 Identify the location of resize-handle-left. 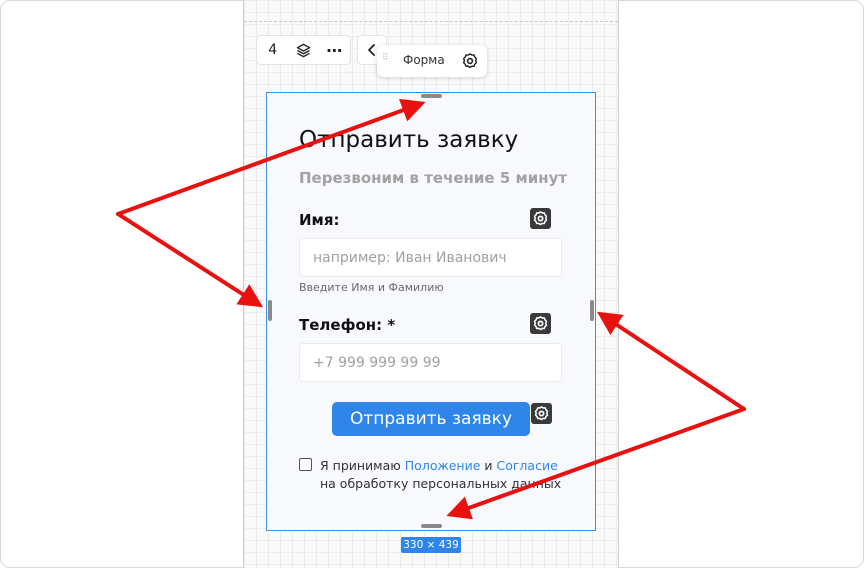
(270, 310).